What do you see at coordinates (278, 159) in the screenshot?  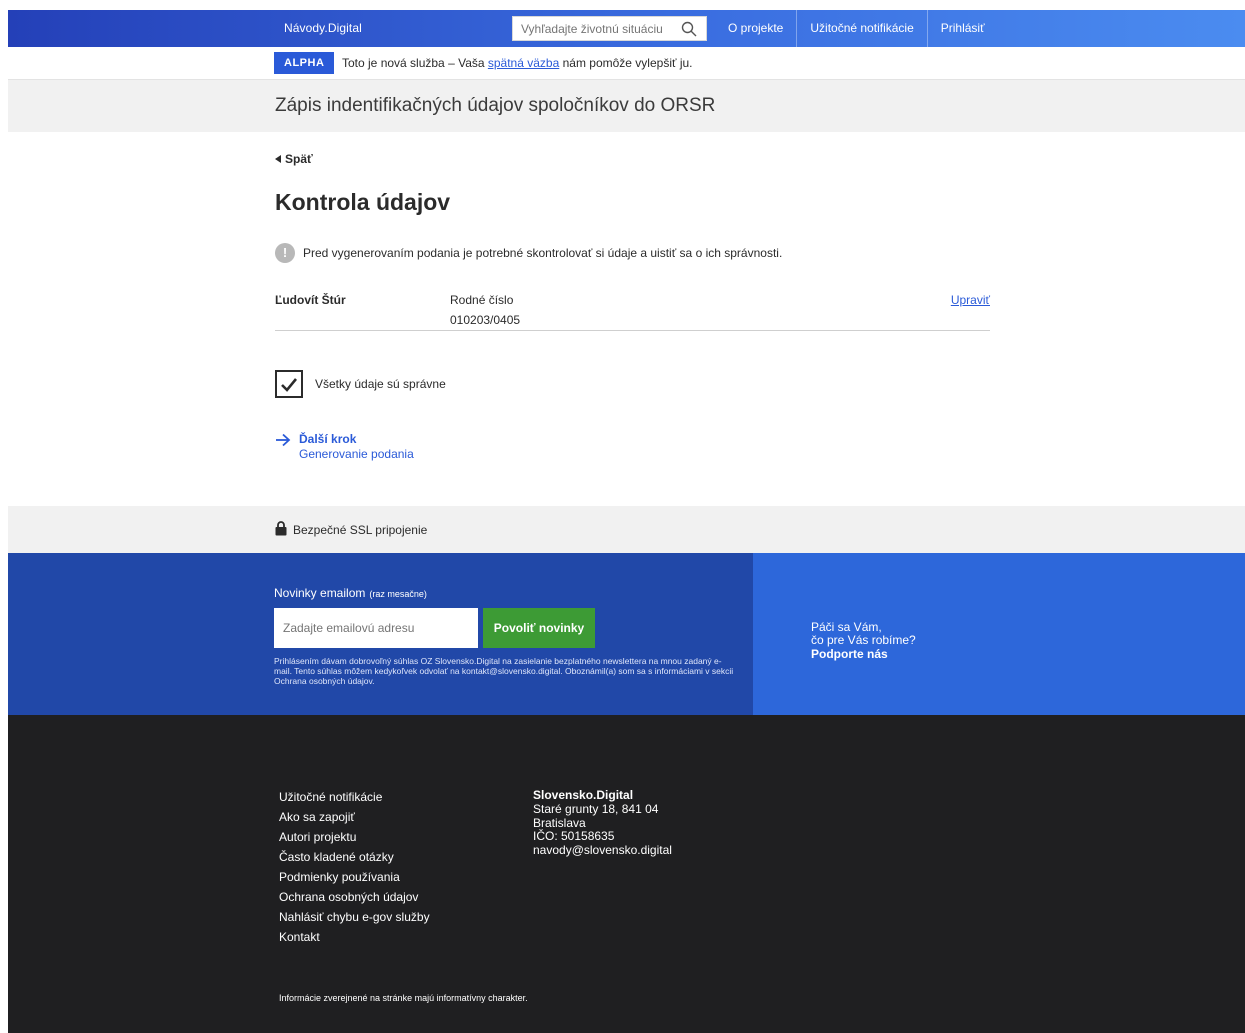 I see `back-arrow-icon` at bounding box center [278, 159].